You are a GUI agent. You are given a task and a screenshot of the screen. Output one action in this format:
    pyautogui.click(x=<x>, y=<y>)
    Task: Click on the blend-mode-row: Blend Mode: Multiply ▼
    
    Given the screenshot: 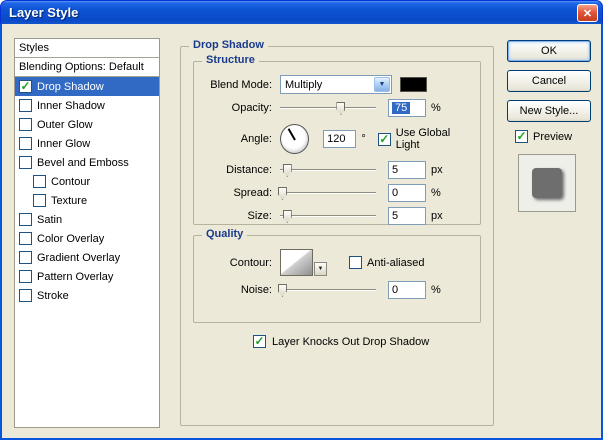 What is the action you would take?
    pyautogui.click(x=336, y=84)
    